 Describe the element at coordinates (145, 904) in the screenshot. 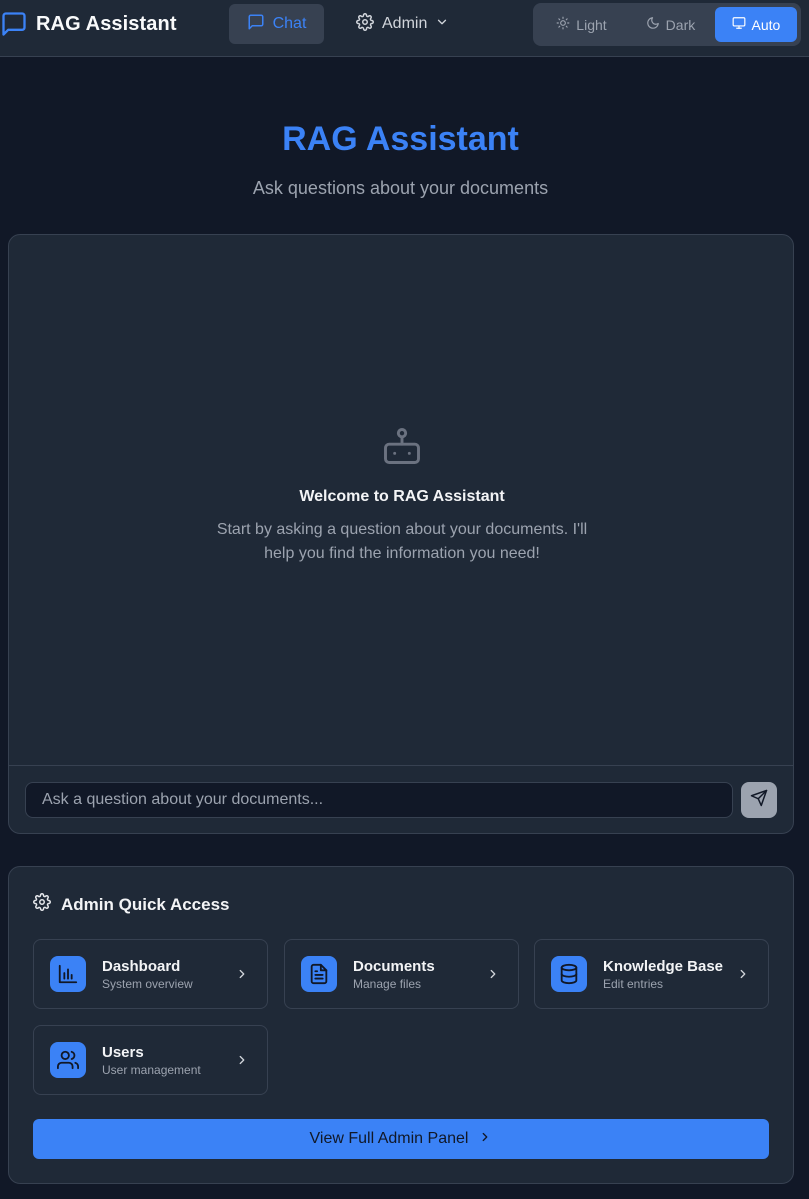

I see `admin-quick-access-title: Admin Quick Access` at that location.